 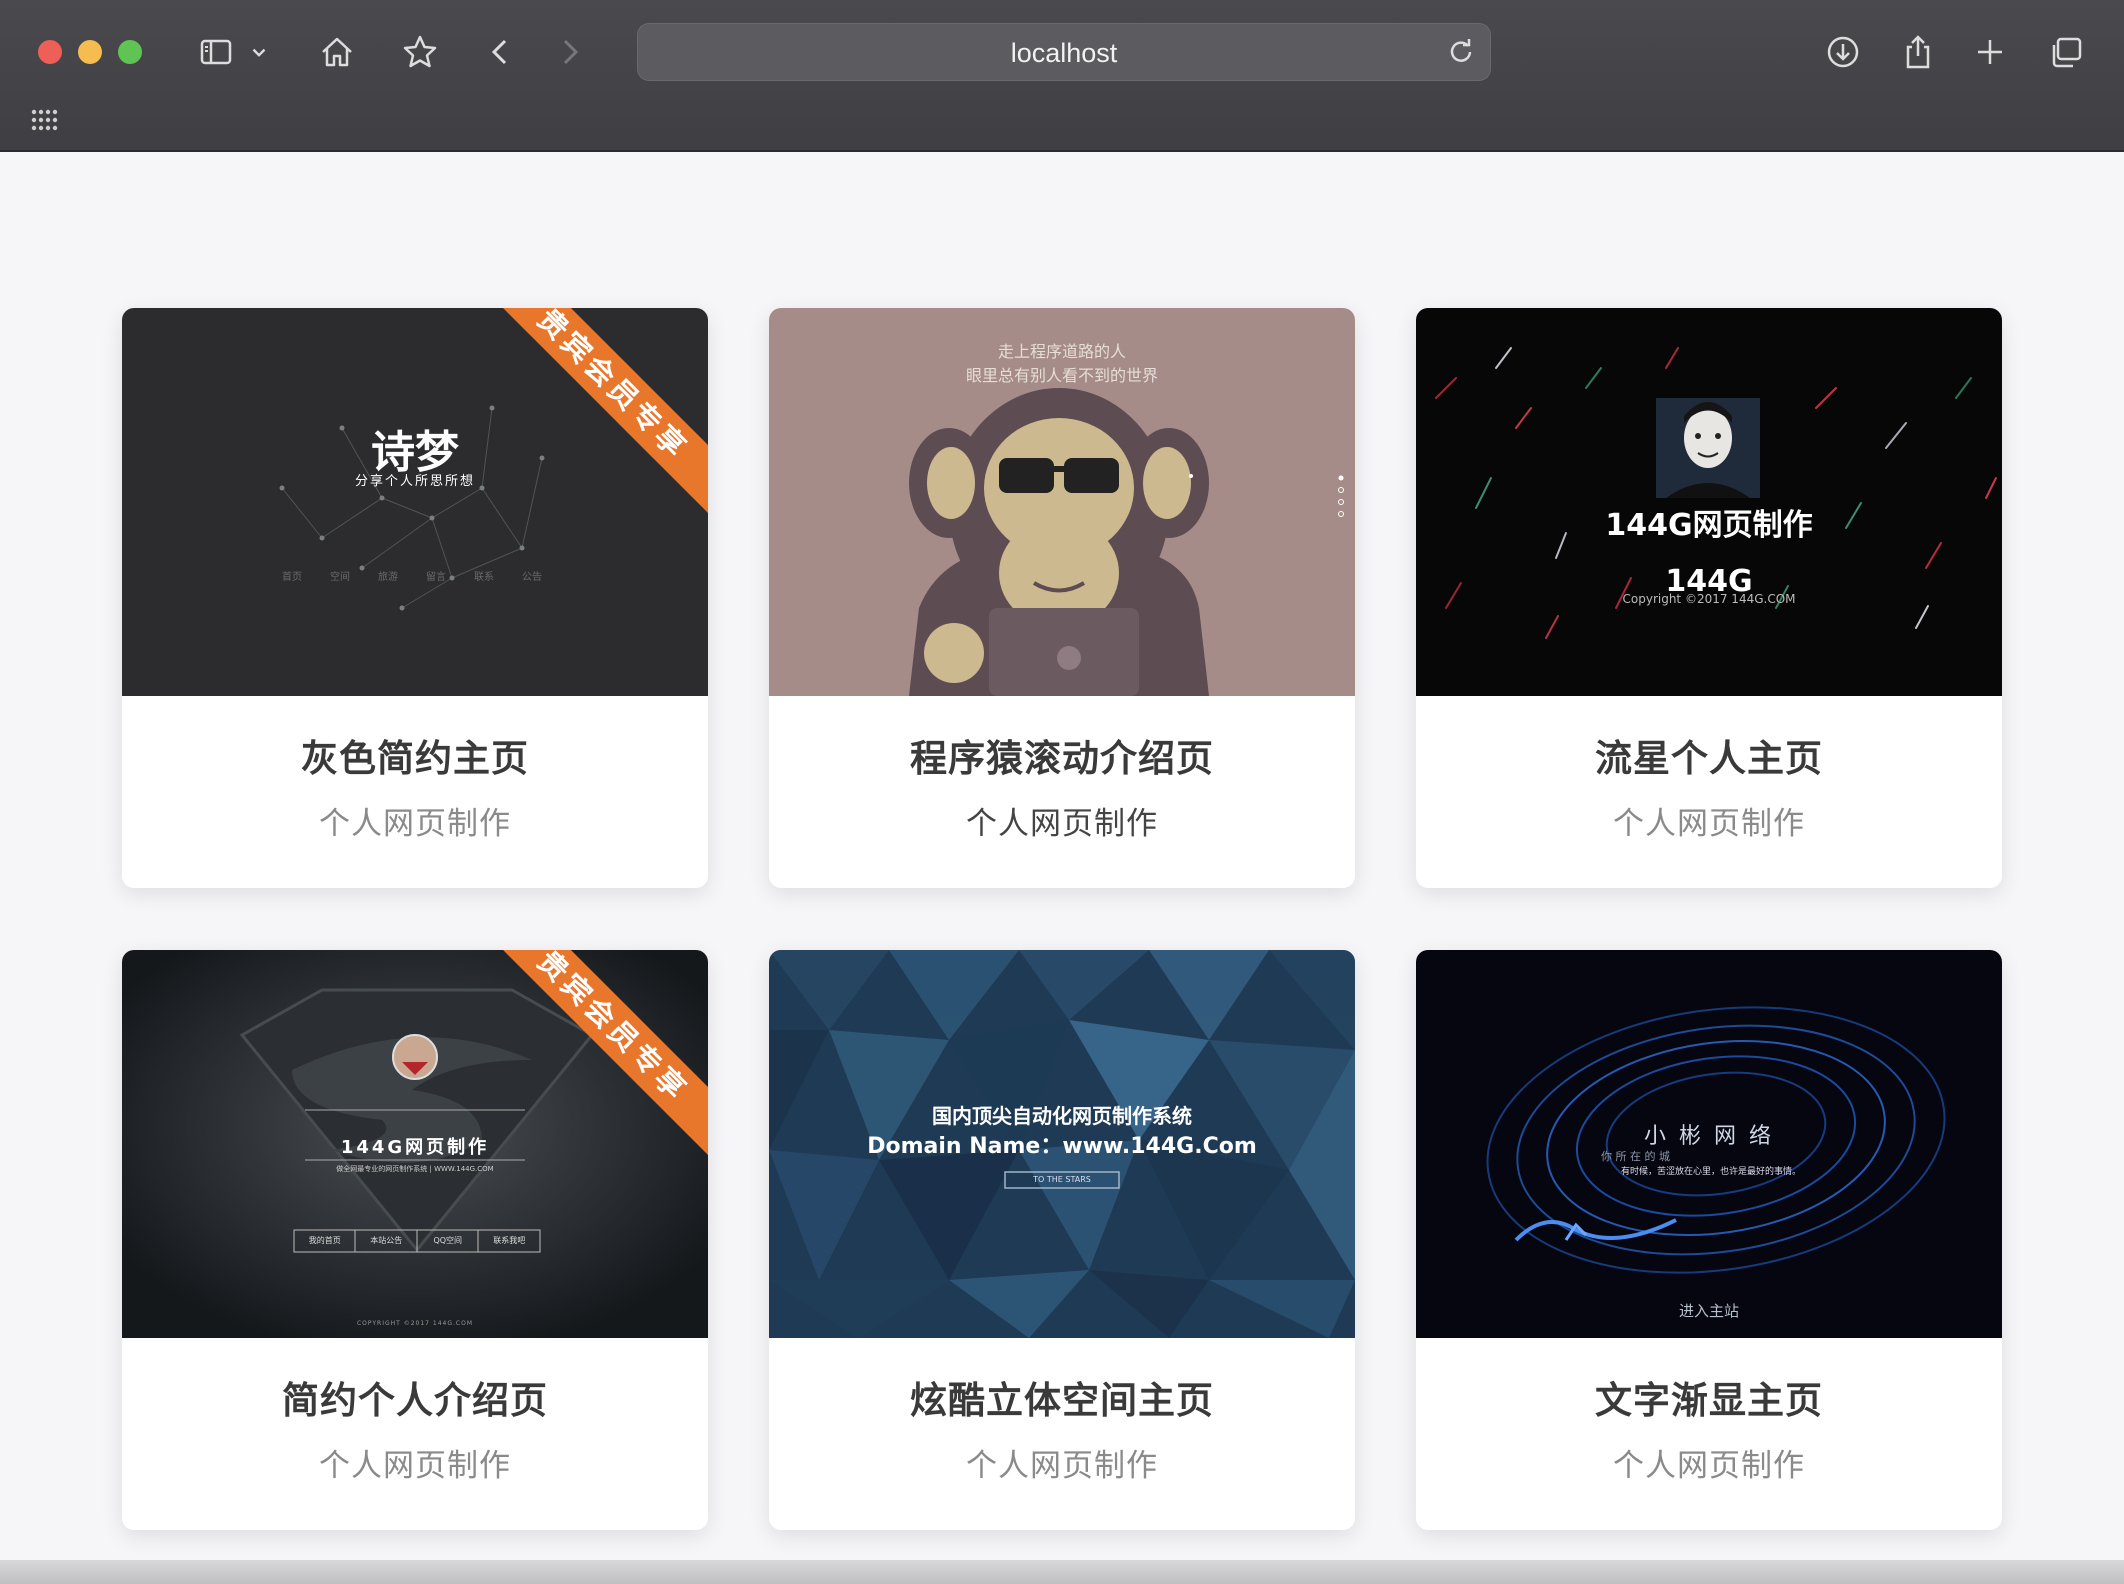 I want to click on thumb-line2: 有时候，苦涩放在心里，也许是最好的事情。, so click(x=1711, y=1172).